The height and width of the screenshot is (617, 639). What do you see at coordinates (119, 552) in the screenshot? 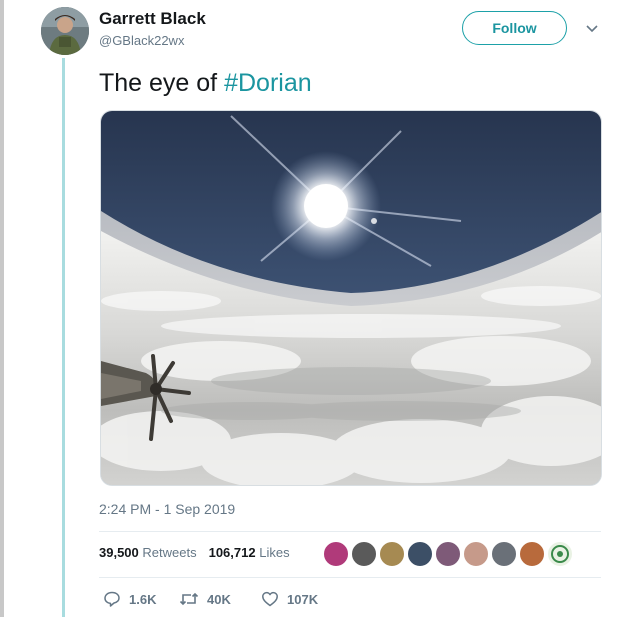
I see `retweets-count: 39,500` at bounding box center [119, 552].